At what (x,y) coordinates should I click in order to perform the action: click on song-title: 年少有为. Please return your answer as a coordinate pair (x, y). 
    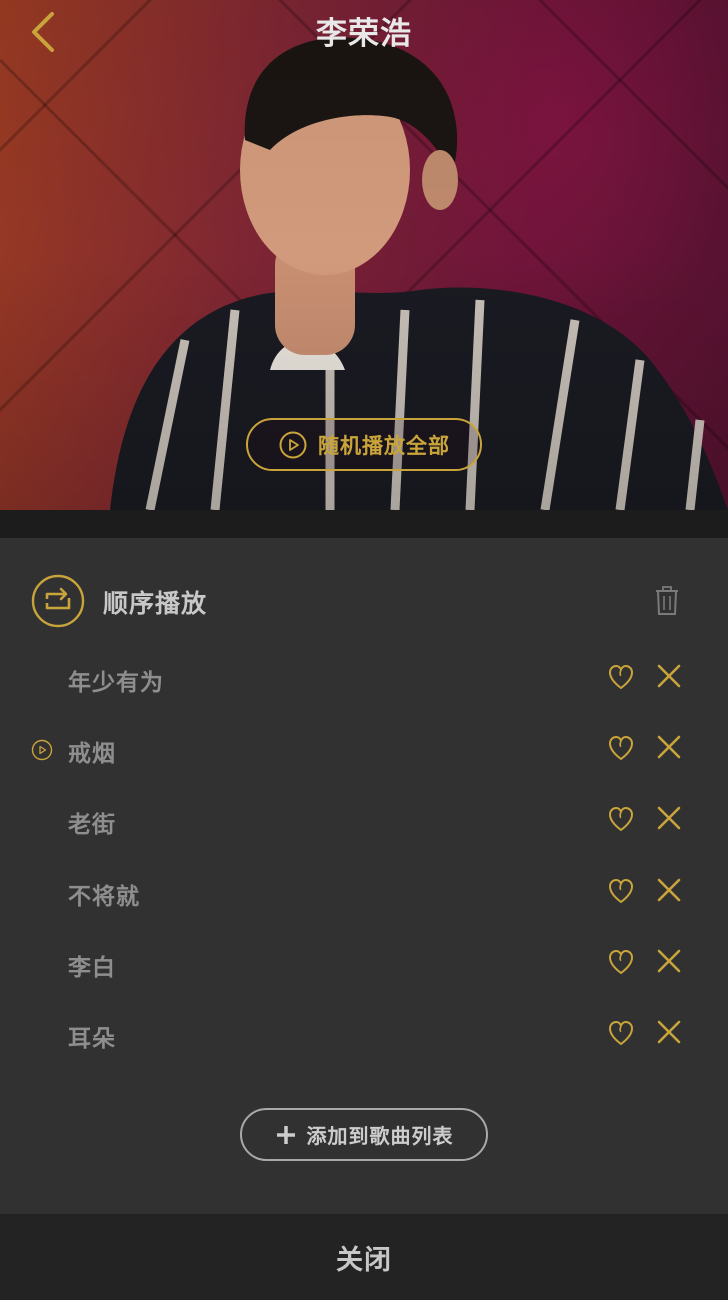
    Looking at the image, I should click on (116, 683).